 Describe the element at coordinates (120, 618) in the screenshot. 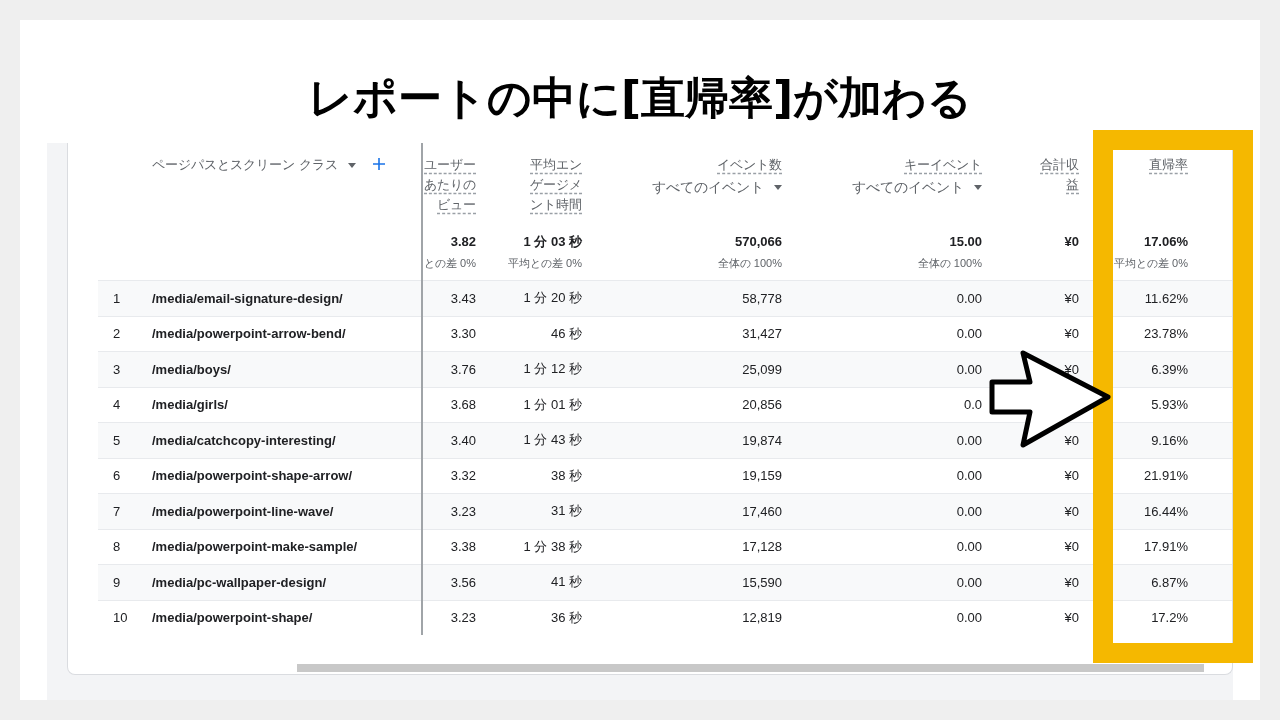

I see `row-number: 10` at that location.